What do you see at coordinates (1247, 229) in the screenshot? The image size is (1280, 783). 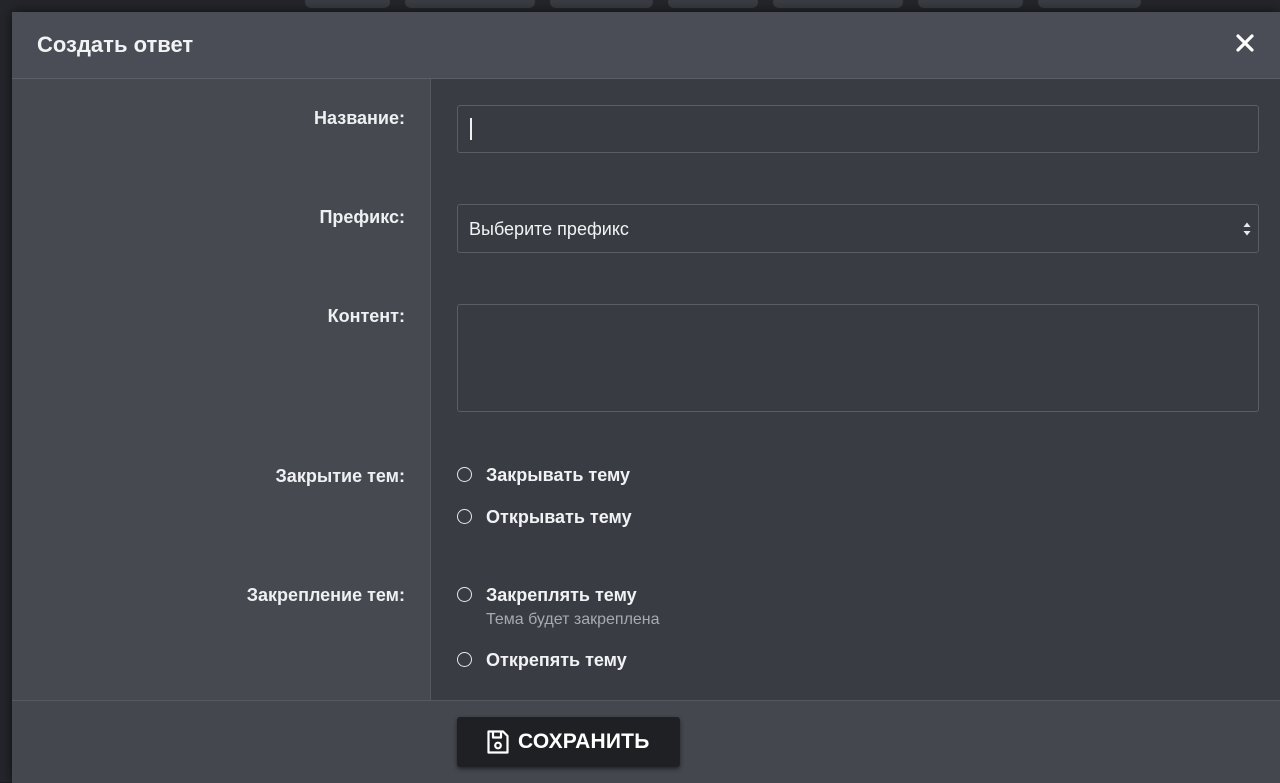 I see `select-arrows-icon` at bounding box center [1247, 229].